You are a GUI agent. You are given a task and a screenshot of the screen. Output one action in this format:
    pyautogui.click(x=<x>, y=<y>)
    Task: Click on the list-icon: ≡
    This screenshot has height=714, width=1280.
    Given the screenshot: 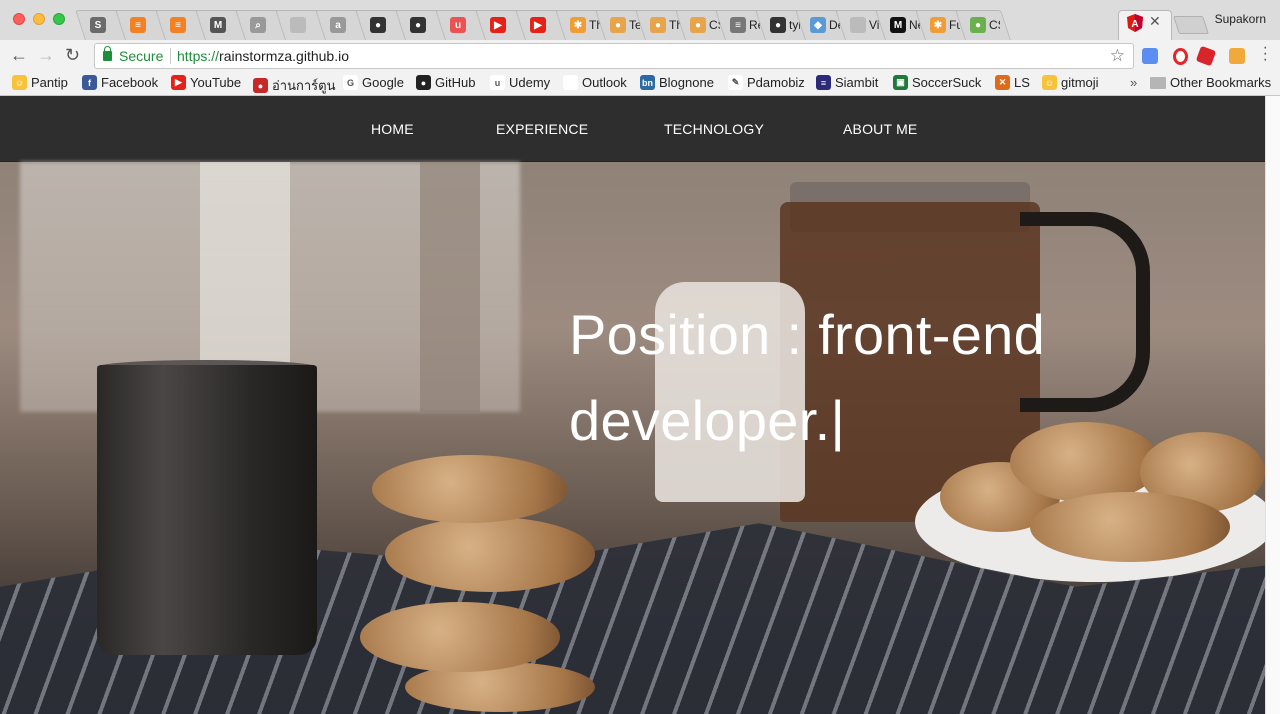 What is the action you would take?
    pyautogui.click(x=738, y=25)
    